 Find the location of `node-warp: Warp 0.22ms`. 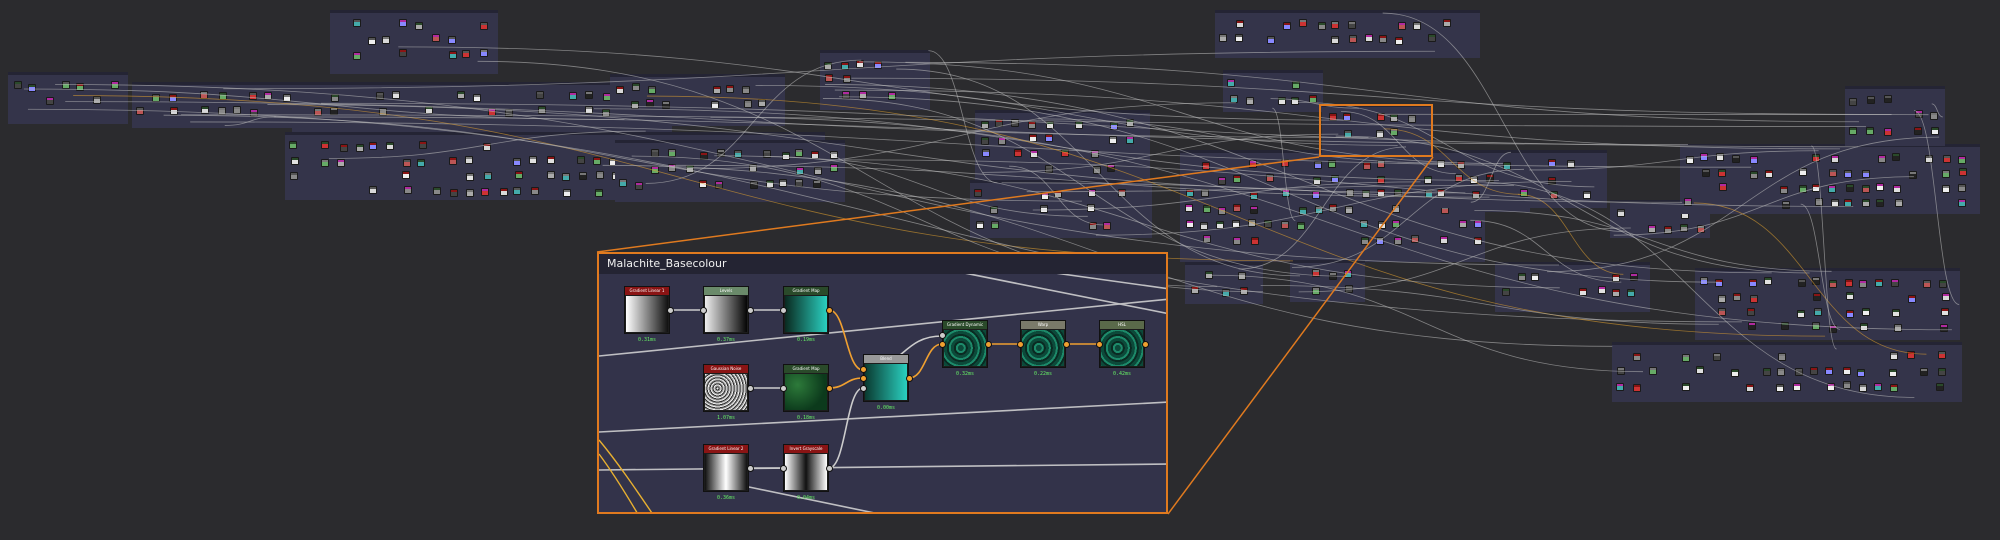

node-warp: Warp 0.22ms is located at coordinates (1043, 348).